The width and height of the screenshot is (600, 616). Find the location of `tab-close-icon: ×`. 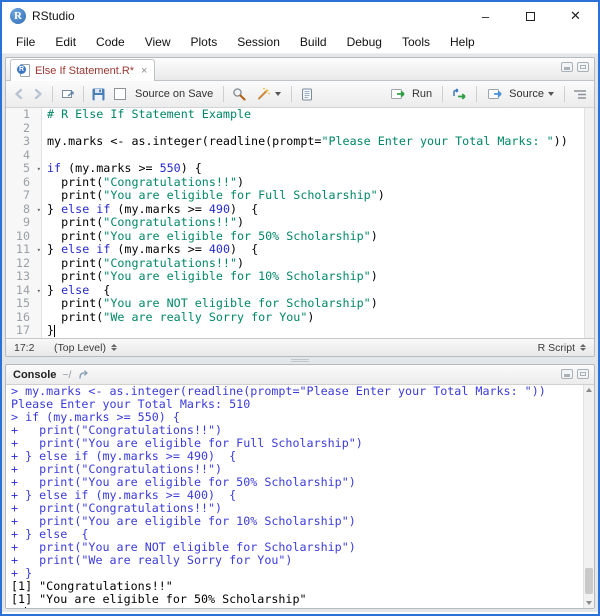

tab-close-icon: × is located at coordinates (144, 71).